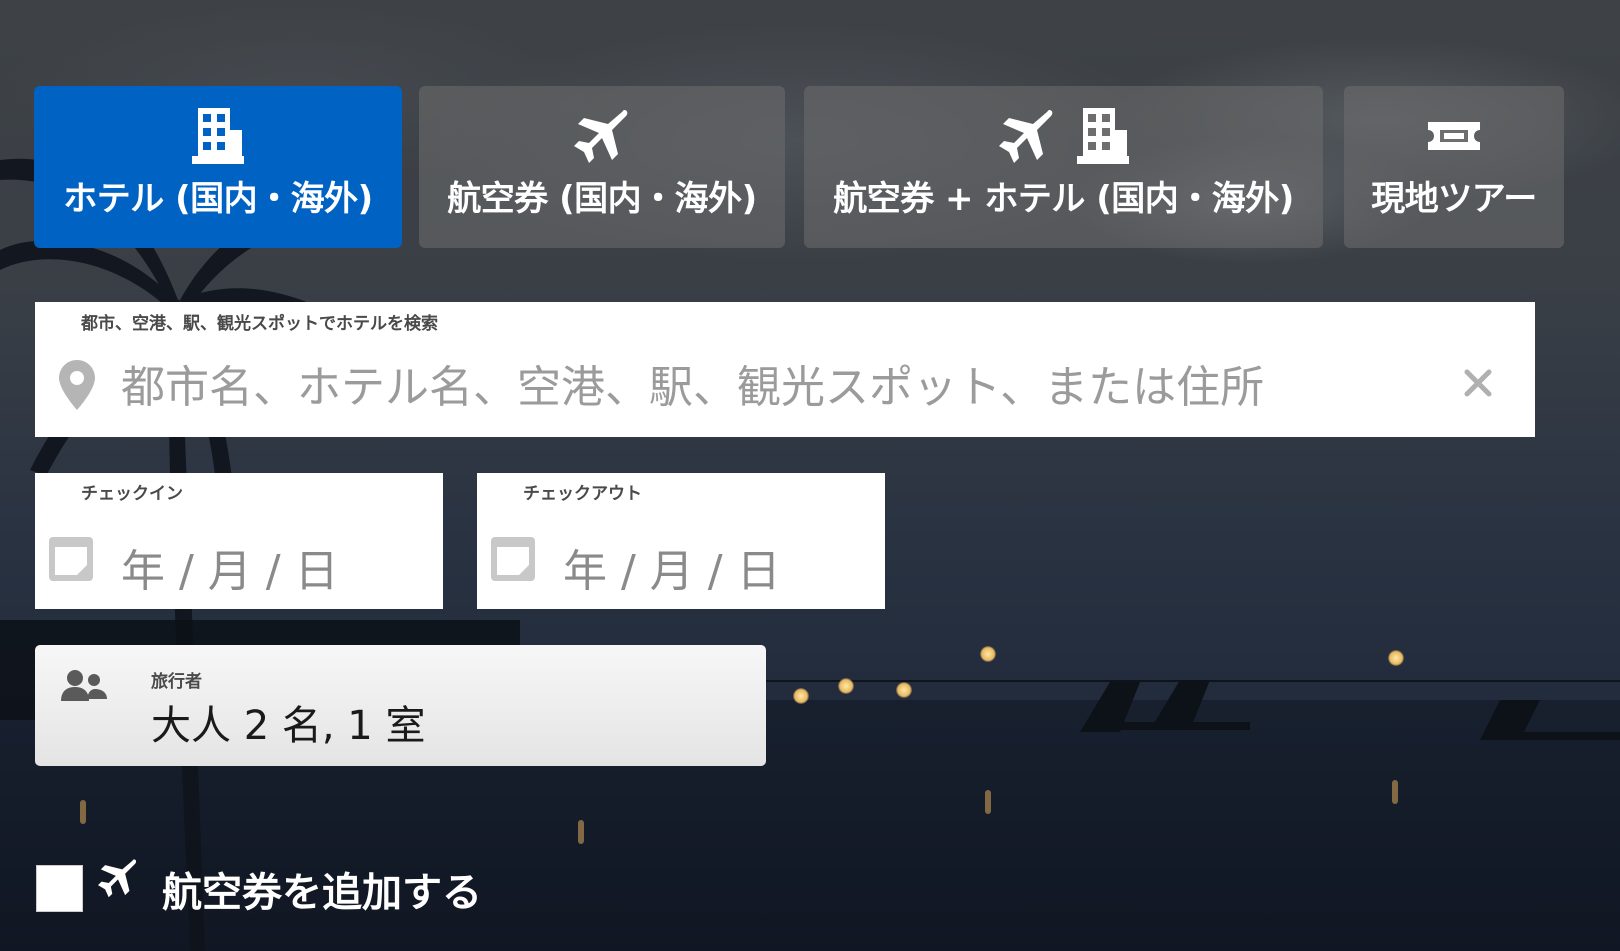 The height and width of the screenshot is (951, 1620). What do you see at coordinates (59, 888) in the screenshot?
I see `add-flight-checkbox` at bounding box center [59, 888].